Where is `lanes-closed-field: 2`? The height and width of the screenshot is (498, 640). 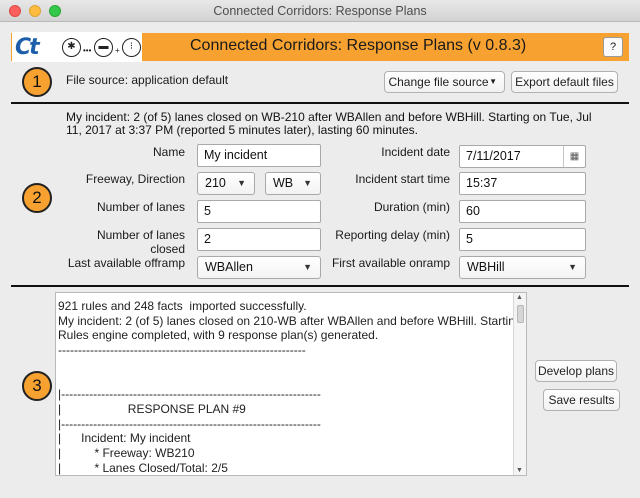
lanes-closed-field: 2 is located at coordinates (259, 239).